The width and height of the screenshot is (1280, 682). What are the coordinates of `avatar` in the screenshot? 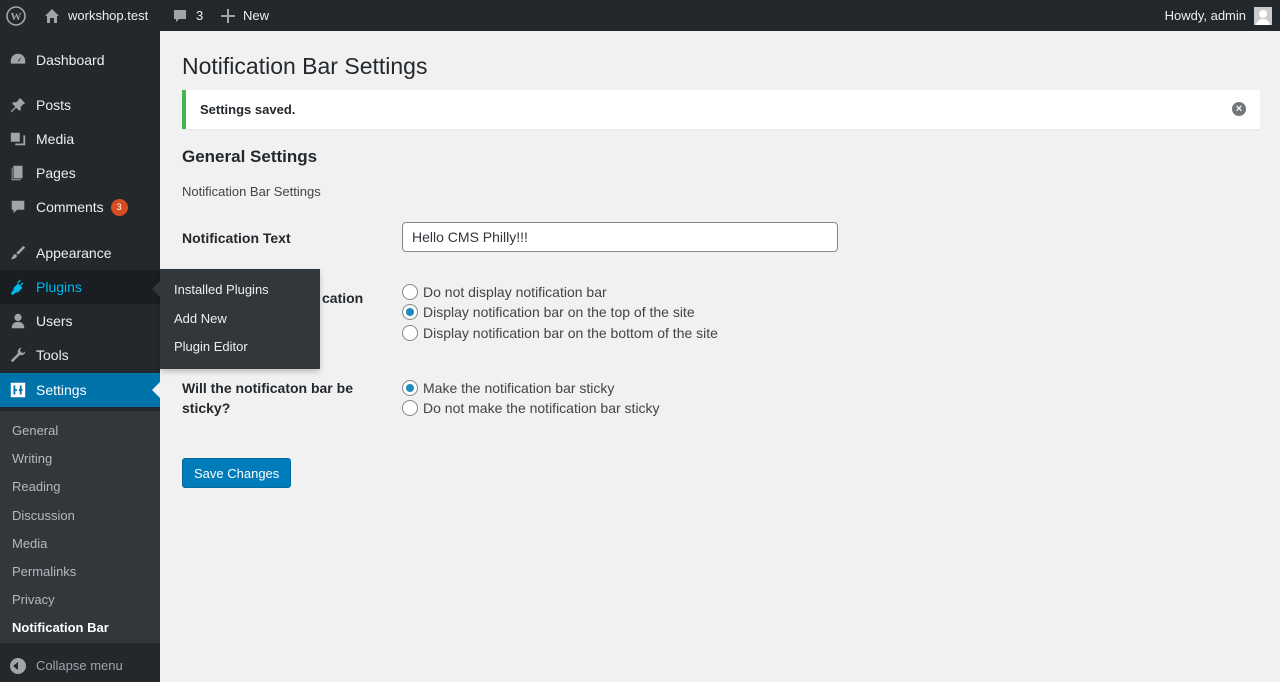 It's located at (1263, 15).